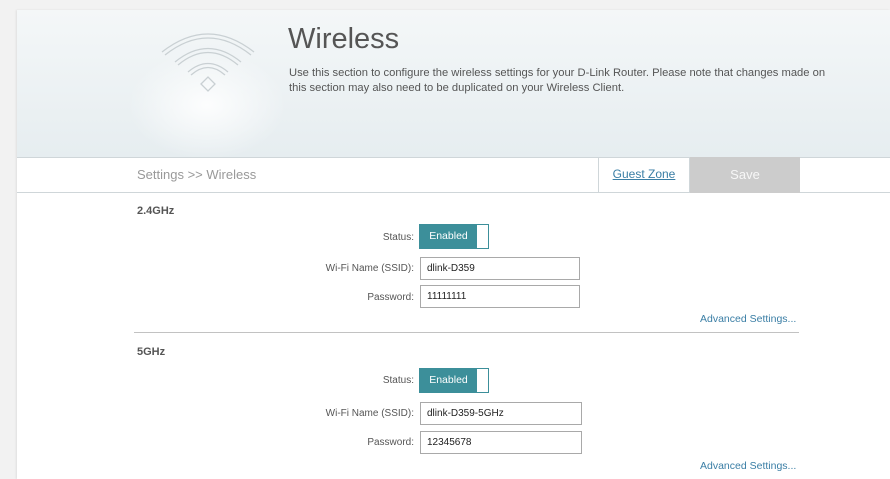 The image size is (890, 479). I want to click on status-toggle-2-4ghz: Enabled, so click(454, 236).